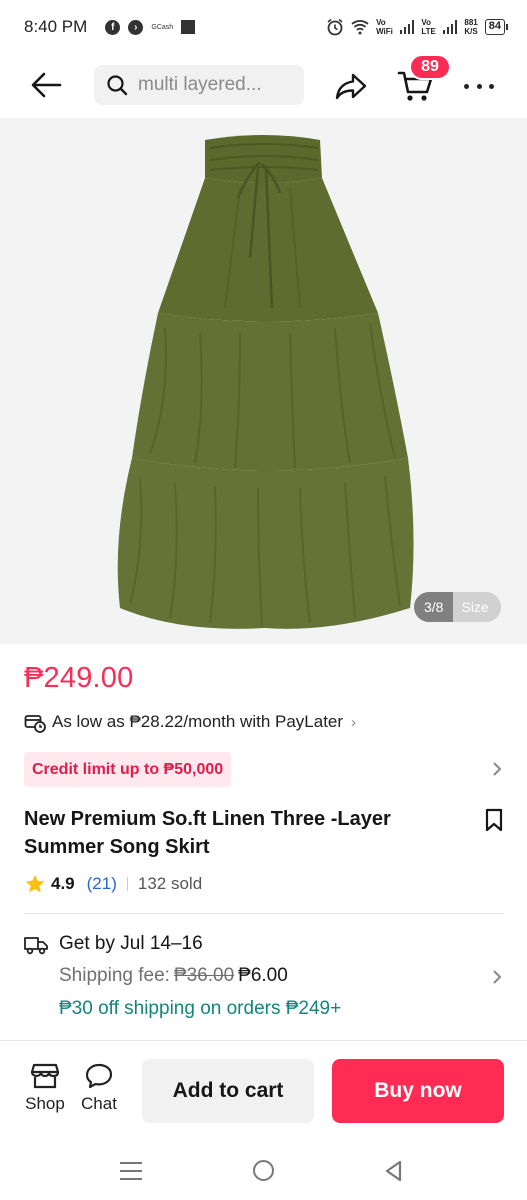 The width and height of the screenshot is (527, 1200). Describe the element at coordinates (394, 1171) in the screenshot. I see `back-triangle-icon` at that location.